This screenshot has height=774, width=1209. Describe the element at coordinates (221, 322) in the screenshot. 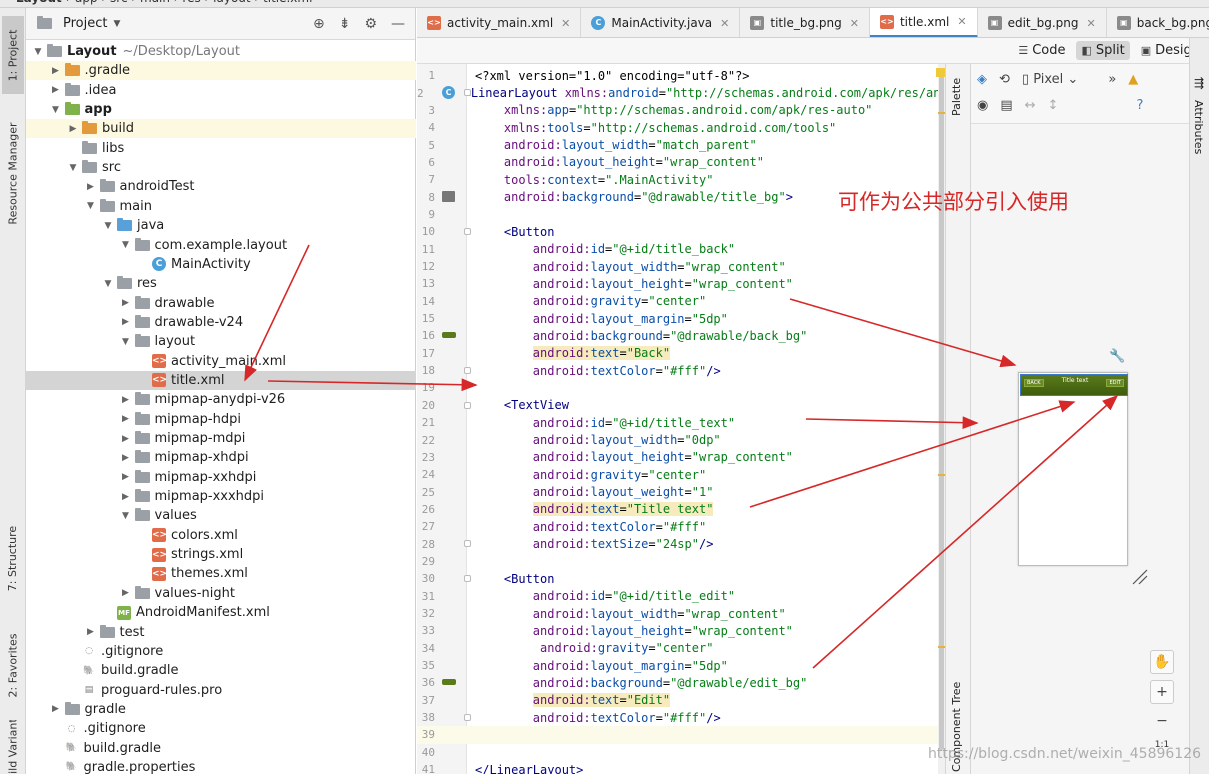

I see `tree-item: ▶ drawable-v24` at that location.